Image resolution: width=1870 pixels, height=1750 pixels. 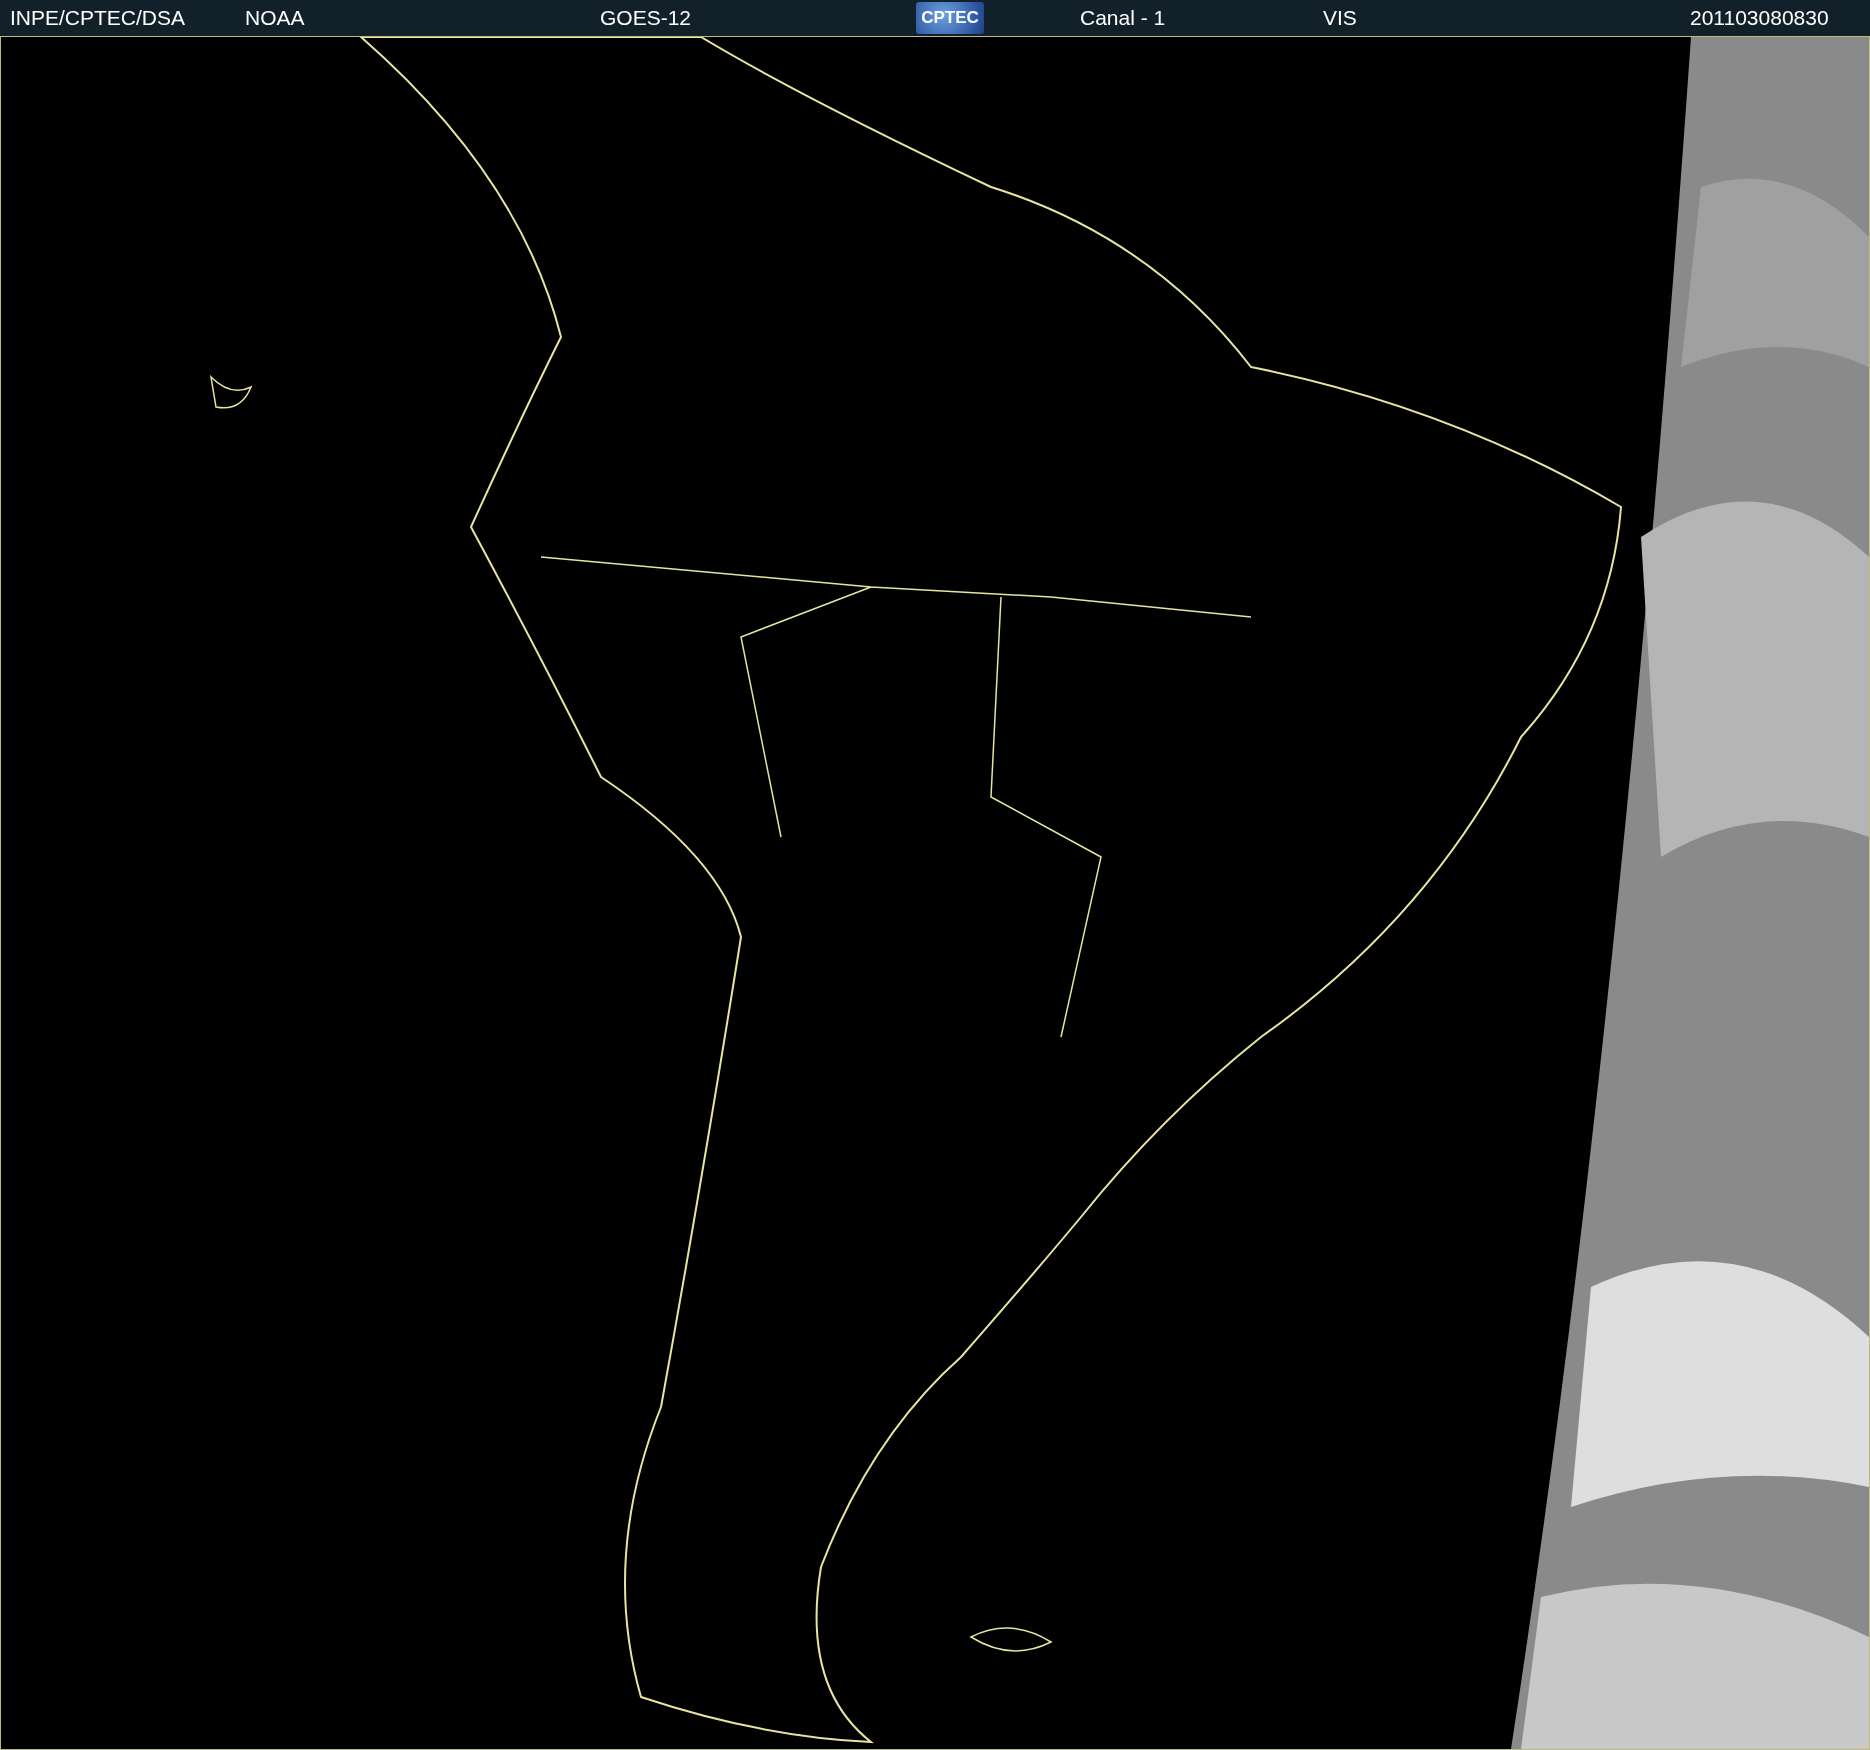 I want to click on header-label: VIS, so click(x=1340, y=18).